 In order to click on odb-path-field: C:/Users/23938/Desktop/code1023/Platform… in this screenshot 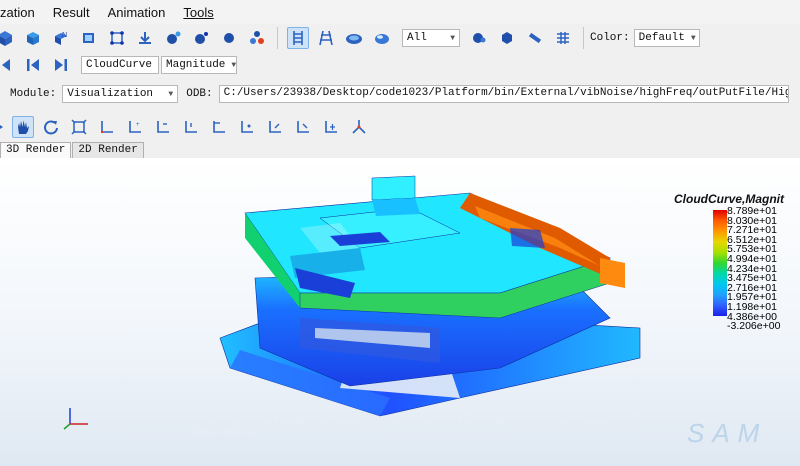, I will do `click(503, 94)`.